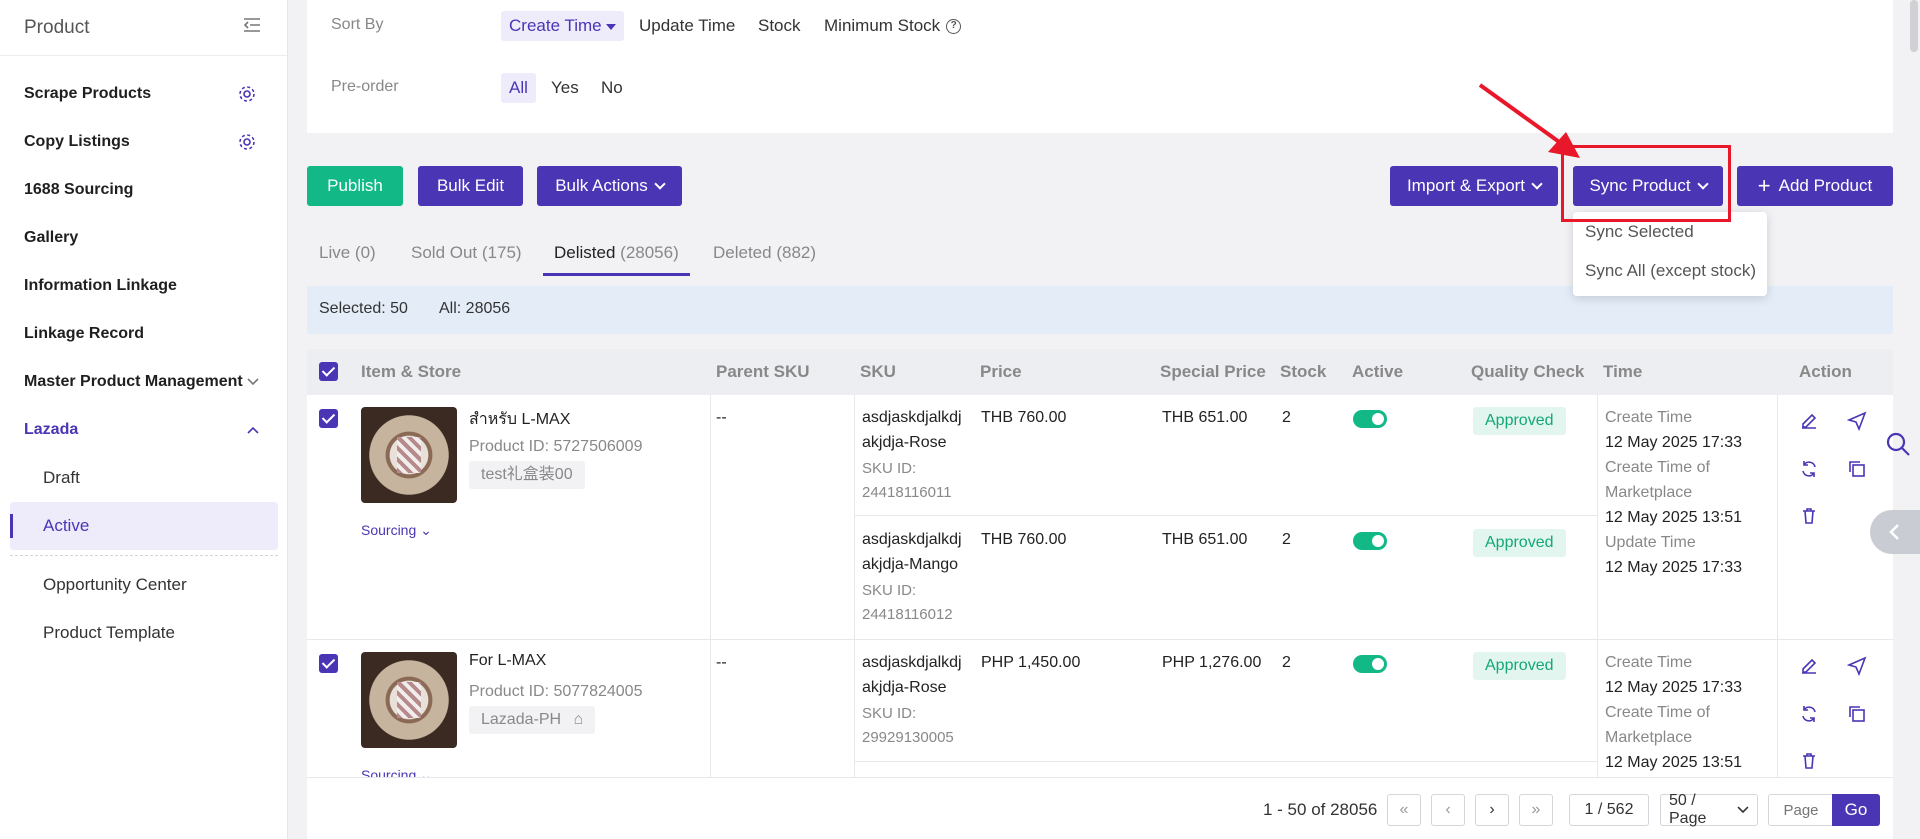 This screenshot has width=1920, height=839. I want to click on product-name: For L-MAX, so click(507, 661).